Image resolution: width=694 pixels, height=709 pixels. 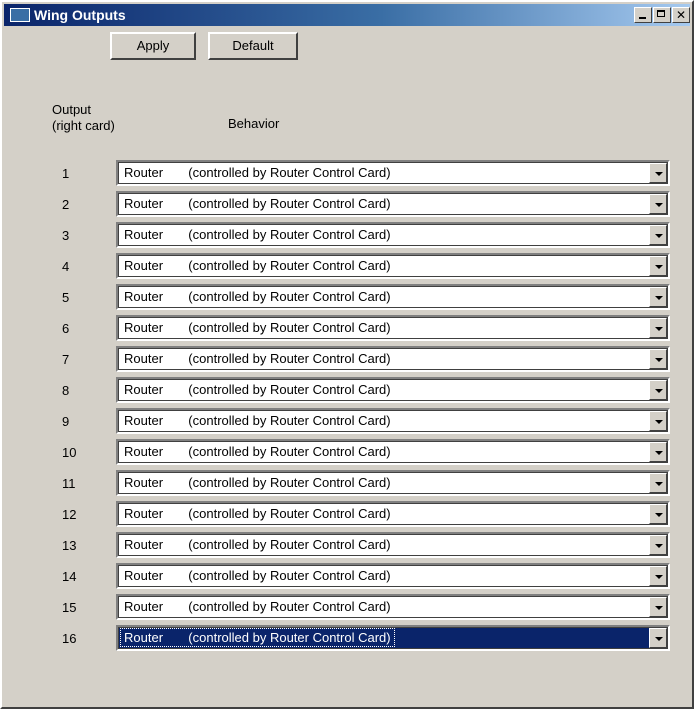 What do you see at coordinates (66, 266) in the screenshot?
I see `output-number: 4` at bounding box center [66, 266].